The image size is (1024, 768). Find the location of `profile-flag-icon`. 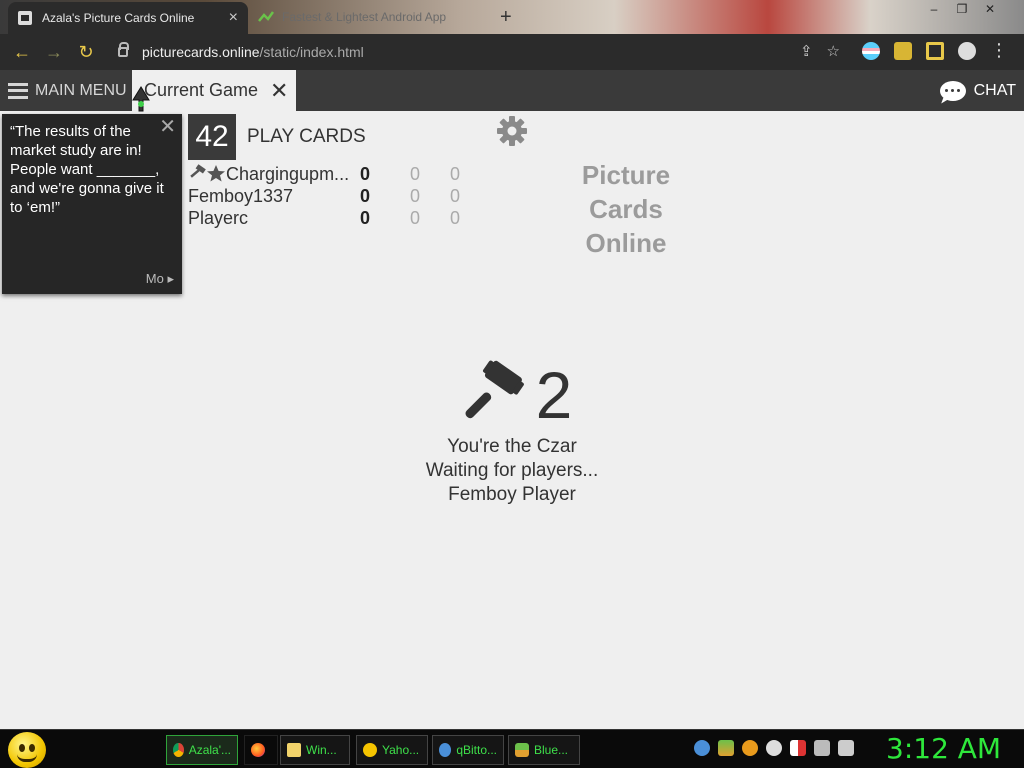

profile-flag-icon is located at coordinates (871, 50).